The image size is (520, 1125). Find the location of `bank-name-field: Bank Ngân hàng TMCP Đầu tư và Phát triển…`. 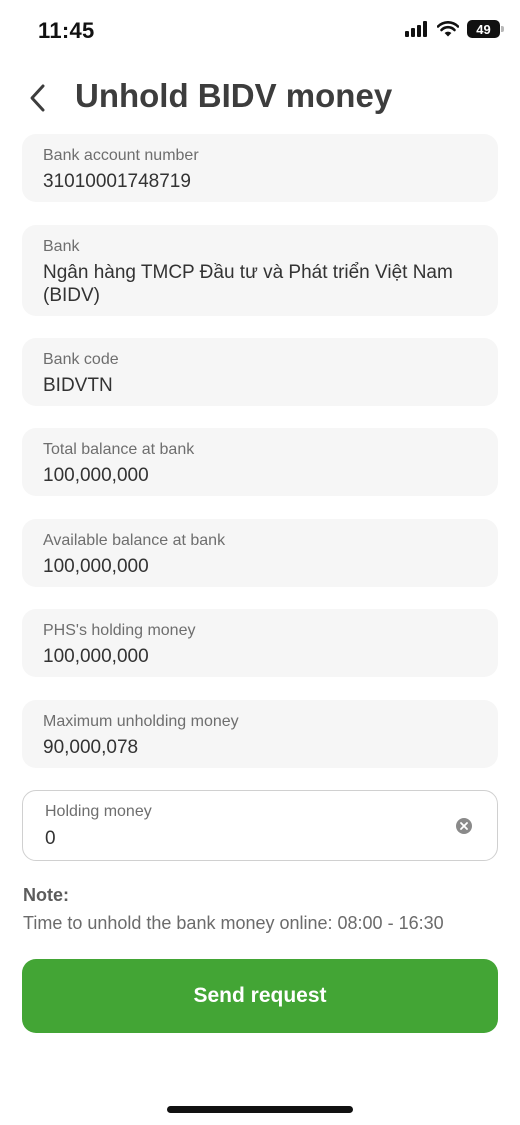

bank-name-field: Bank Ngân hàng TMCP Đầu tư và Phát triển… is located at coordinates (260, 270).